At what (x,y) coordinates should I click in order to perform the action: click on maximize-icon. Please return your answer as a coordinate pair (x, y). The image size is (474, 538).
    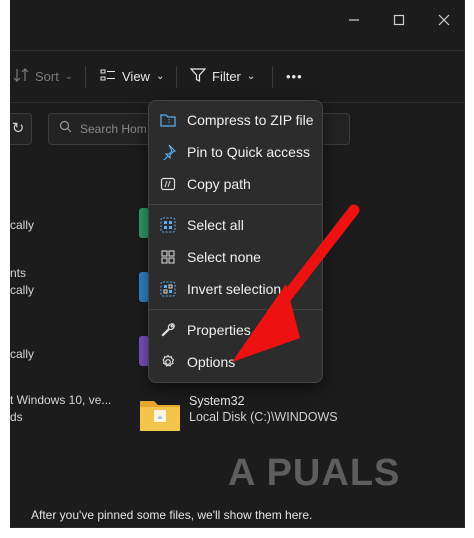
    Looking at the image, I should click on (399, 22).